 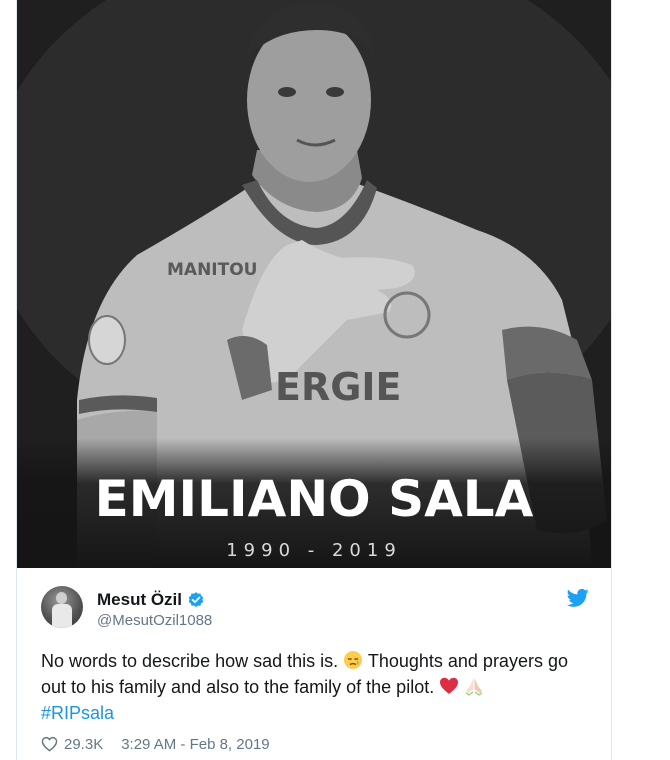 What do you see at coordinates (314, 499) in the screenshot?
I see `media-title: EMILIANO SALA` at bounding box center [314, 499].